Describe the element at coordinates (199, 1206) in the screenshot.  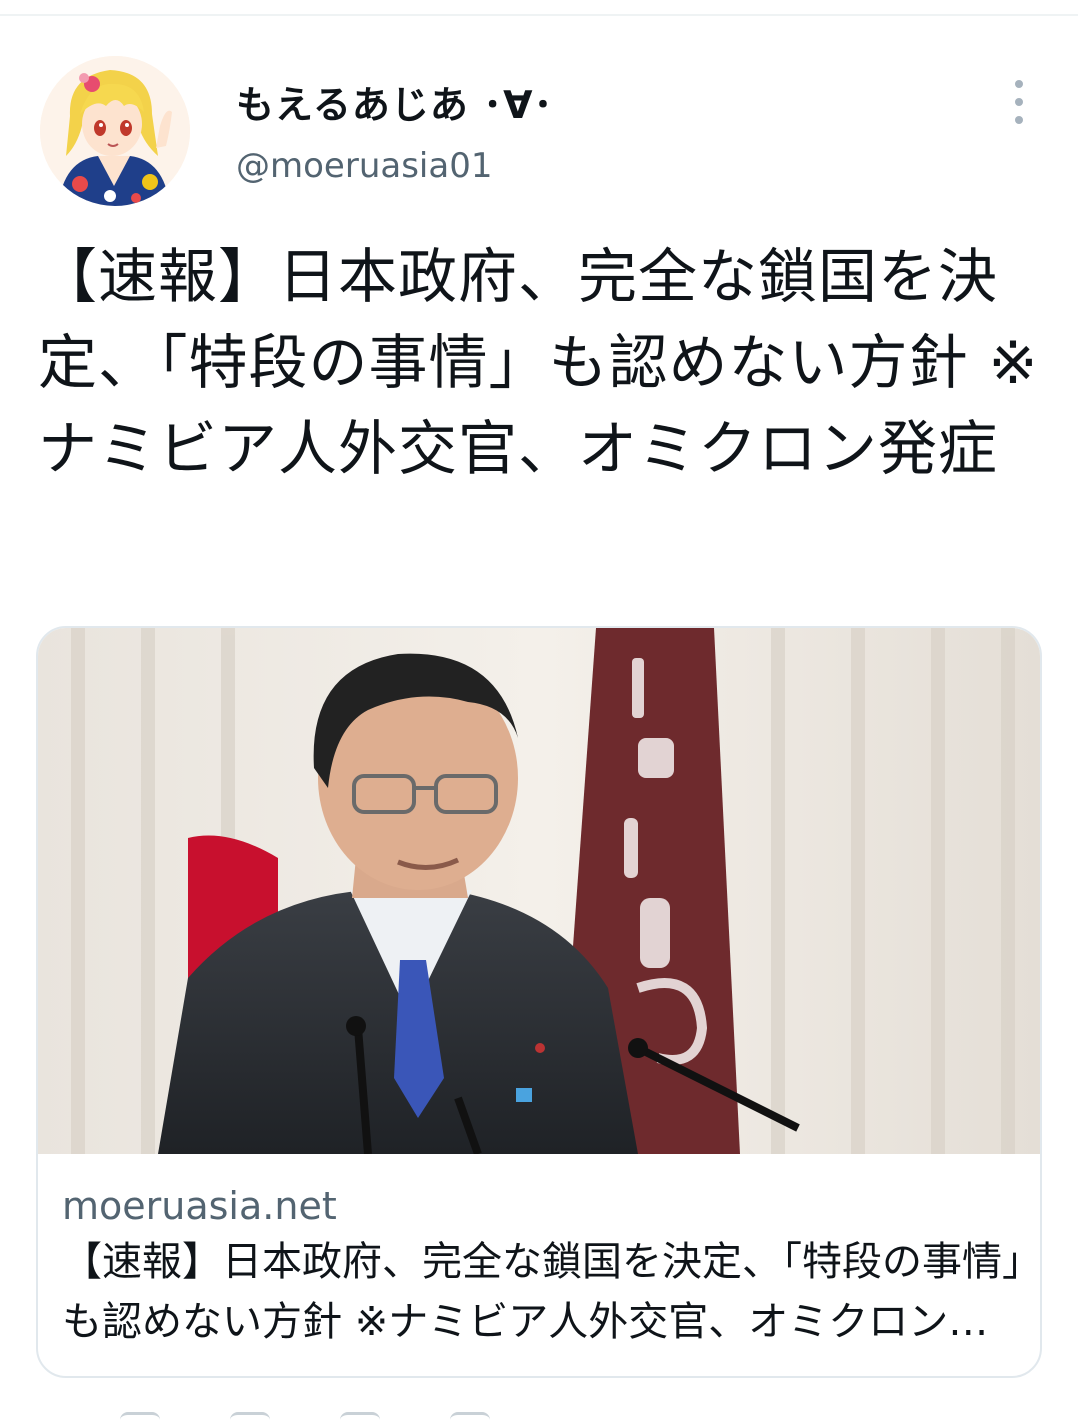
I see `card-domain: moeruasia.net` at that location.